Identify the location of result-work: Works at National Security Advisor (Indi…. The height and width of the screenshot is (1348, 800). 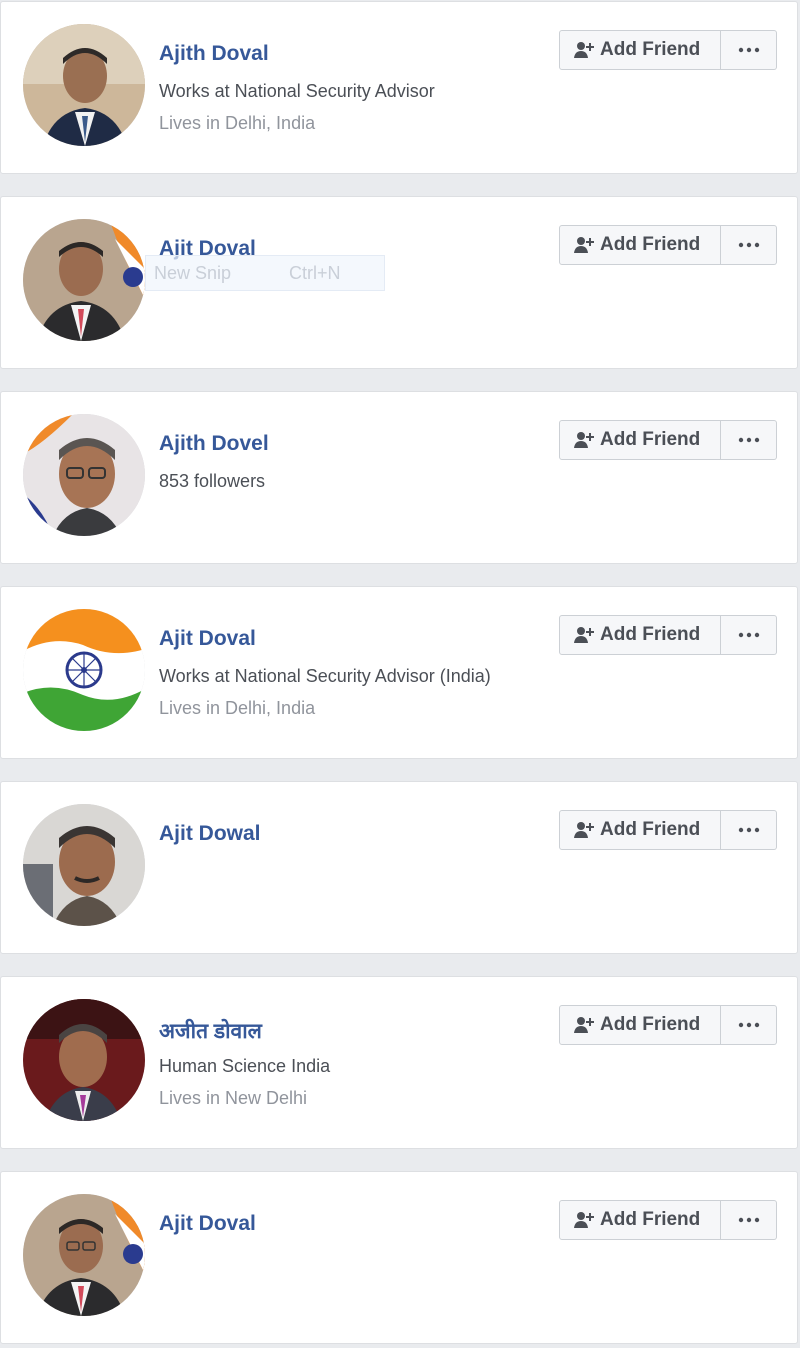
(325, 676).